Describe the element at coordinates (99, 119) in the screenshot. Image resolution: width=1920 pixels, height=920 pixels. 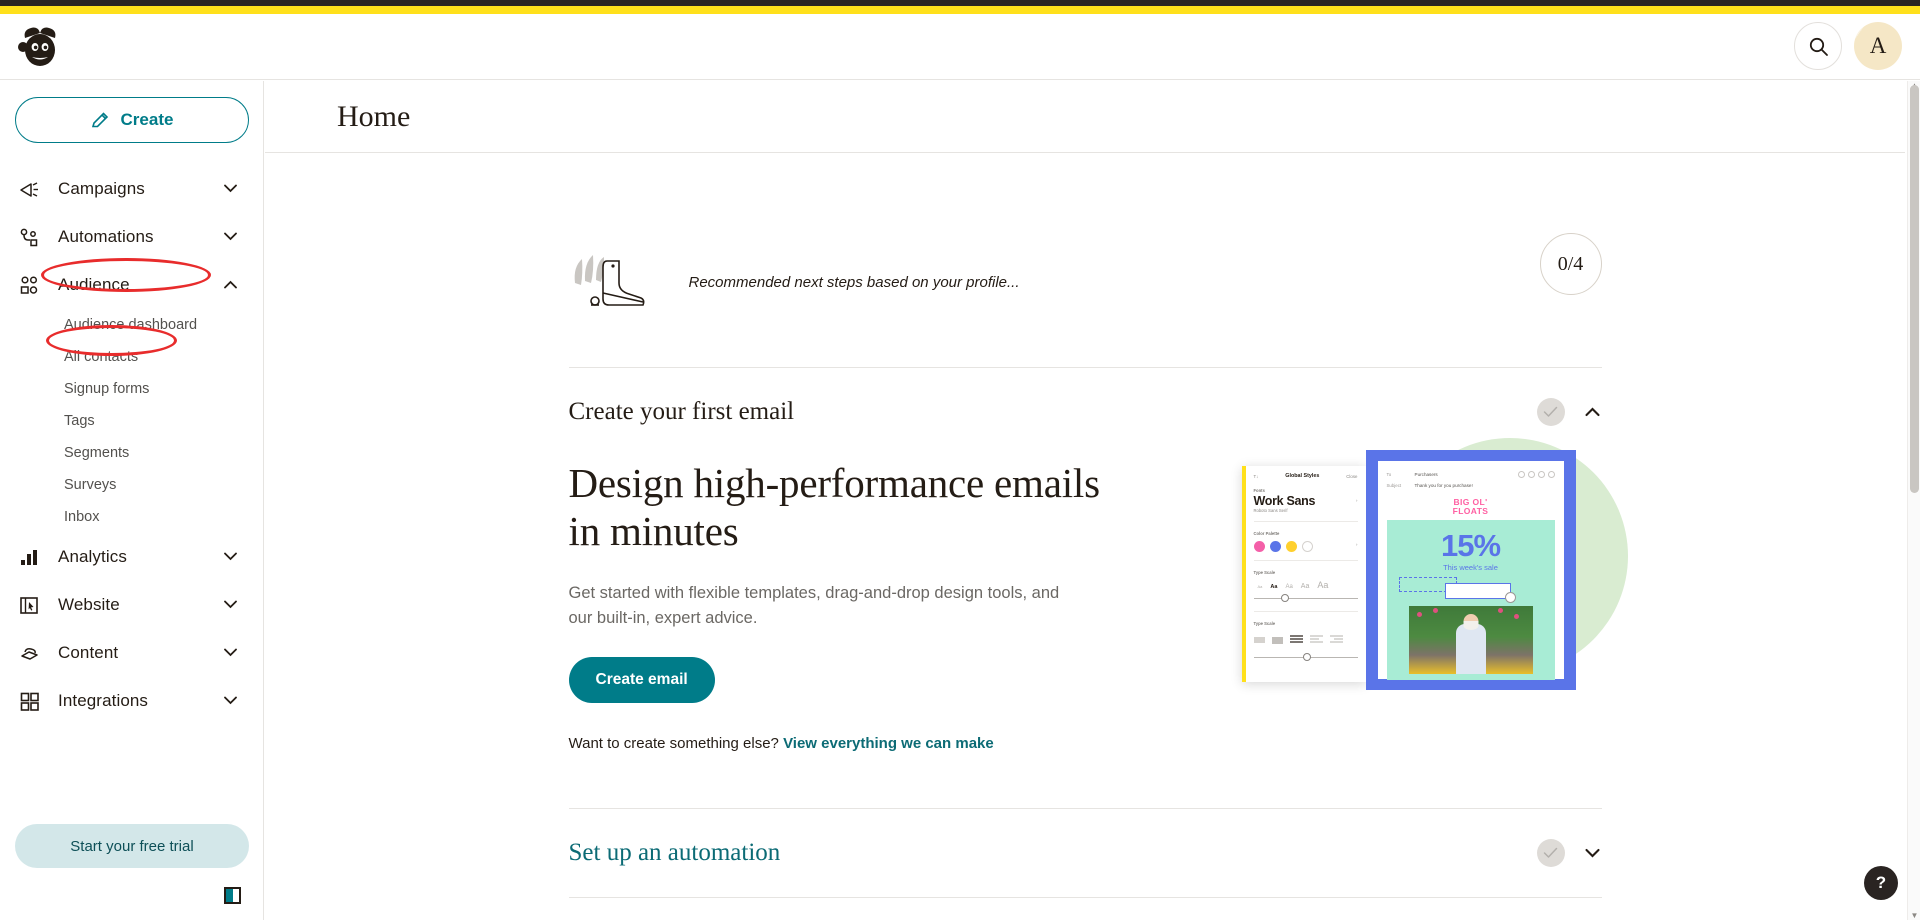
I see `pencil-icon` at that location.